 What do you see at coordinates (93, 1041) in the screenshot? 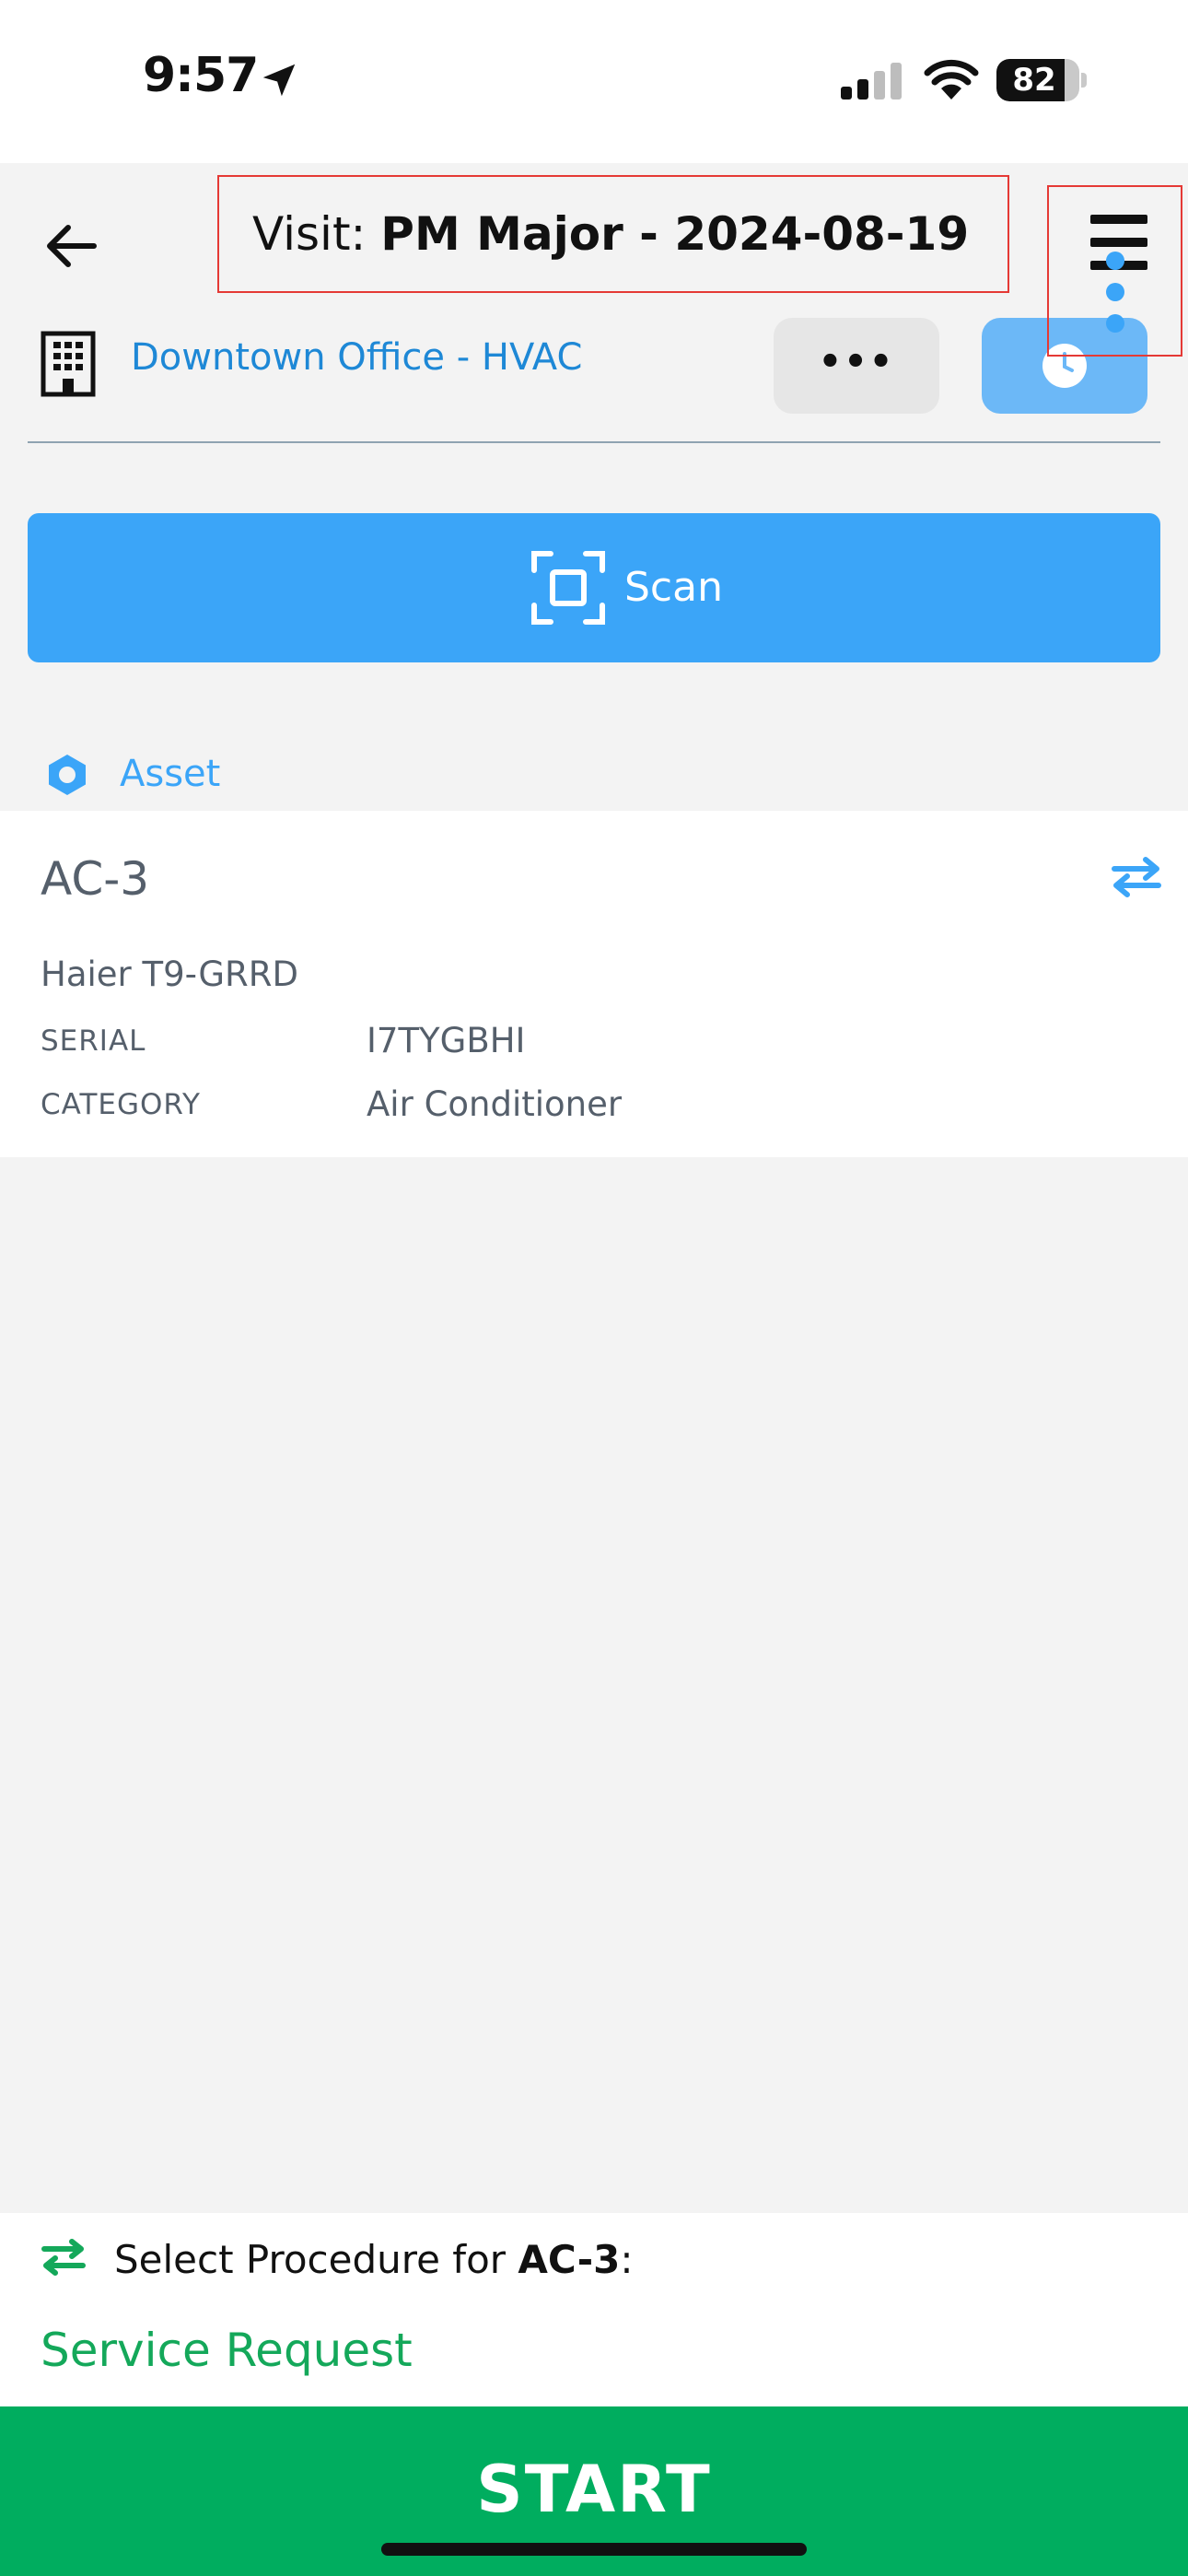
I see `serial-label: SERIAL` at bounding box center [93, 1041].